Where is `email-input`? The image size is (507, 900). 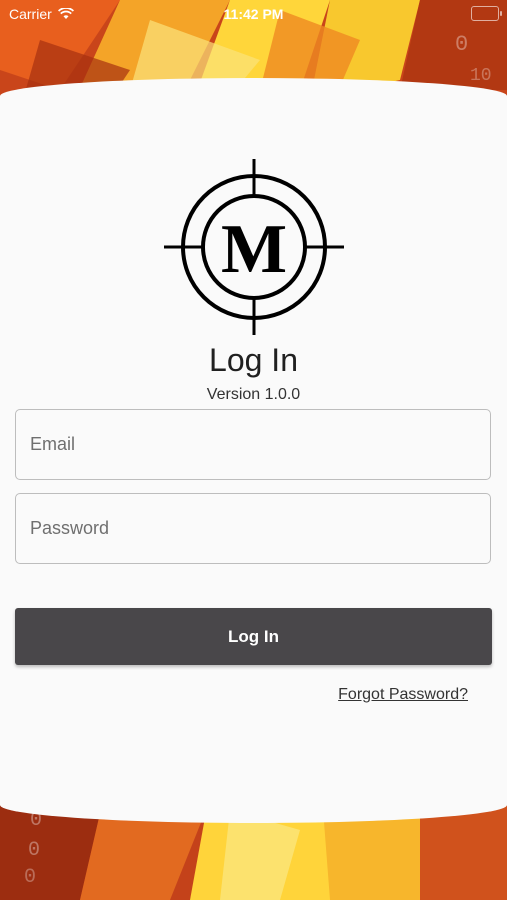
email-input is located at coordinates (253, 444).